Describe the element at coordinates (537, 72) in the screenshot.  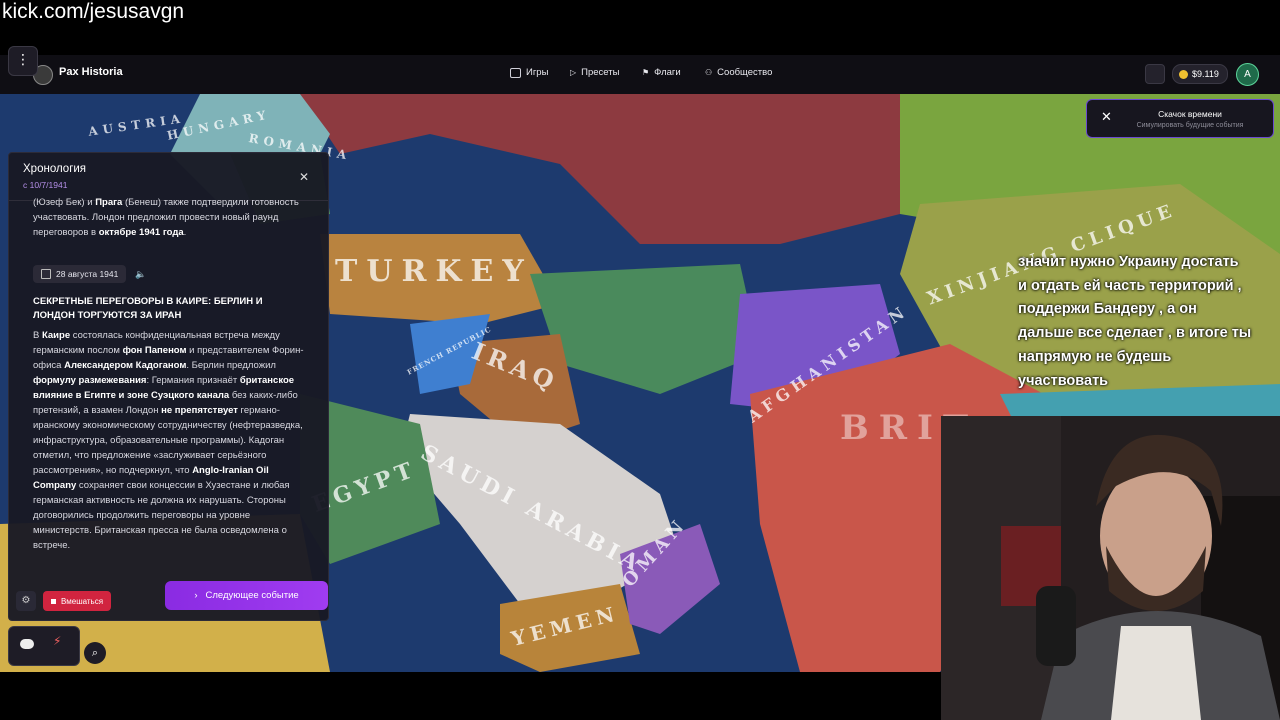
I see `nav-games-label: Игры` at that location.